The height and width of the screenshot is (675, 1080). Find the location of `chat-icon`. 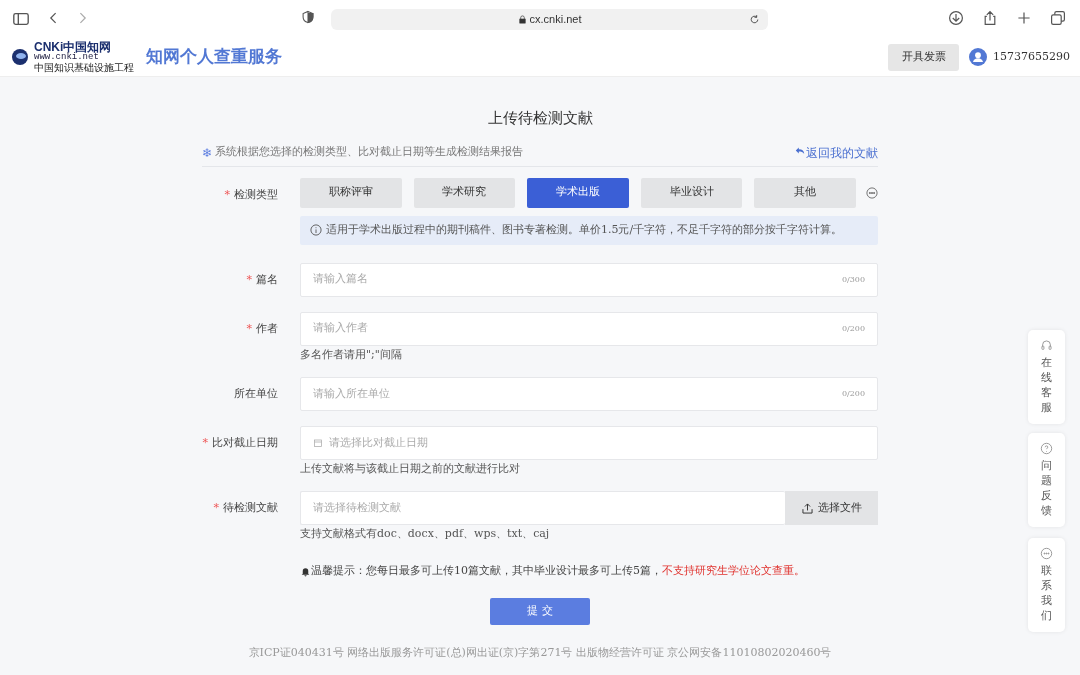

chat-icon is located at coordinates (1046, 553).